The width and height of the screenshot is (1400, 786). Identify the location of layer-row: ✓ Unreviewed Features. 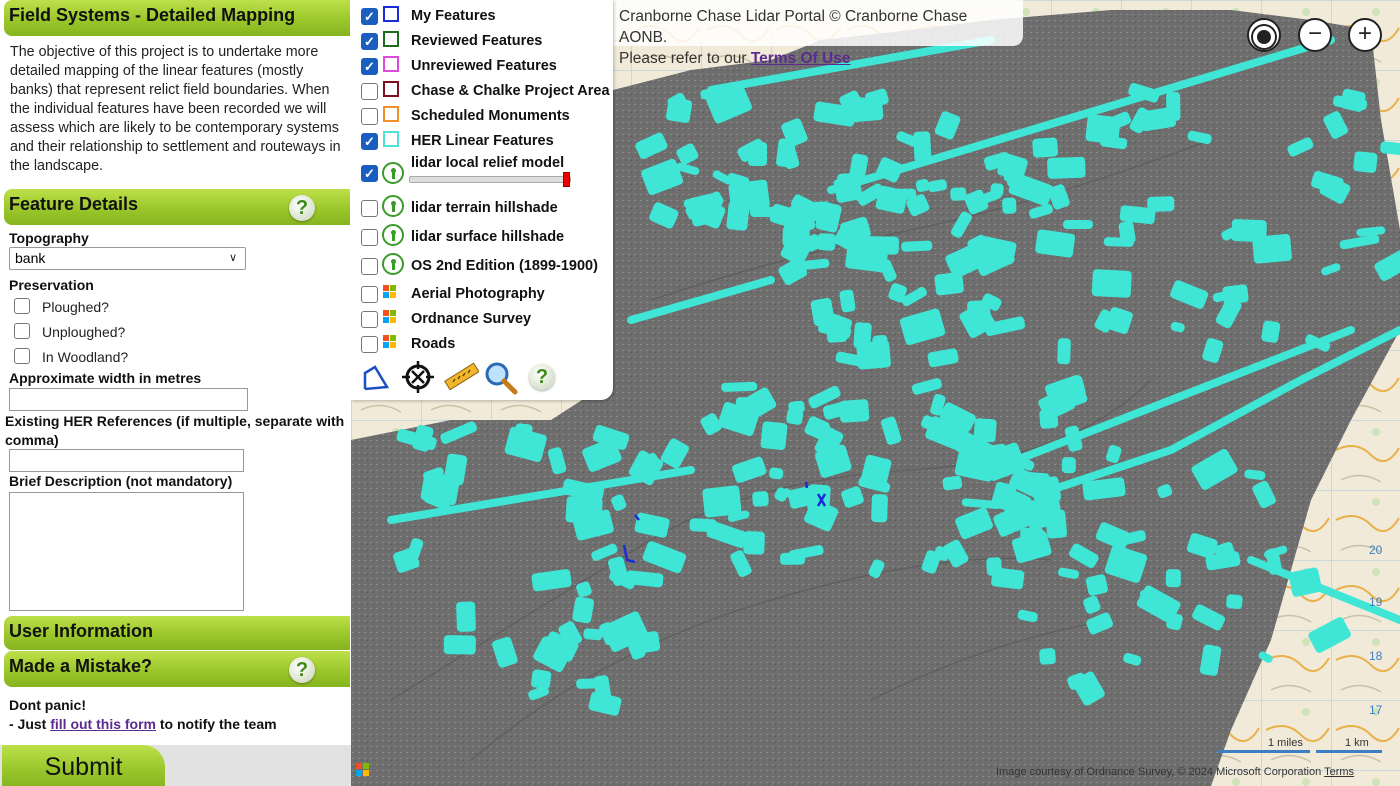
(486, 67).